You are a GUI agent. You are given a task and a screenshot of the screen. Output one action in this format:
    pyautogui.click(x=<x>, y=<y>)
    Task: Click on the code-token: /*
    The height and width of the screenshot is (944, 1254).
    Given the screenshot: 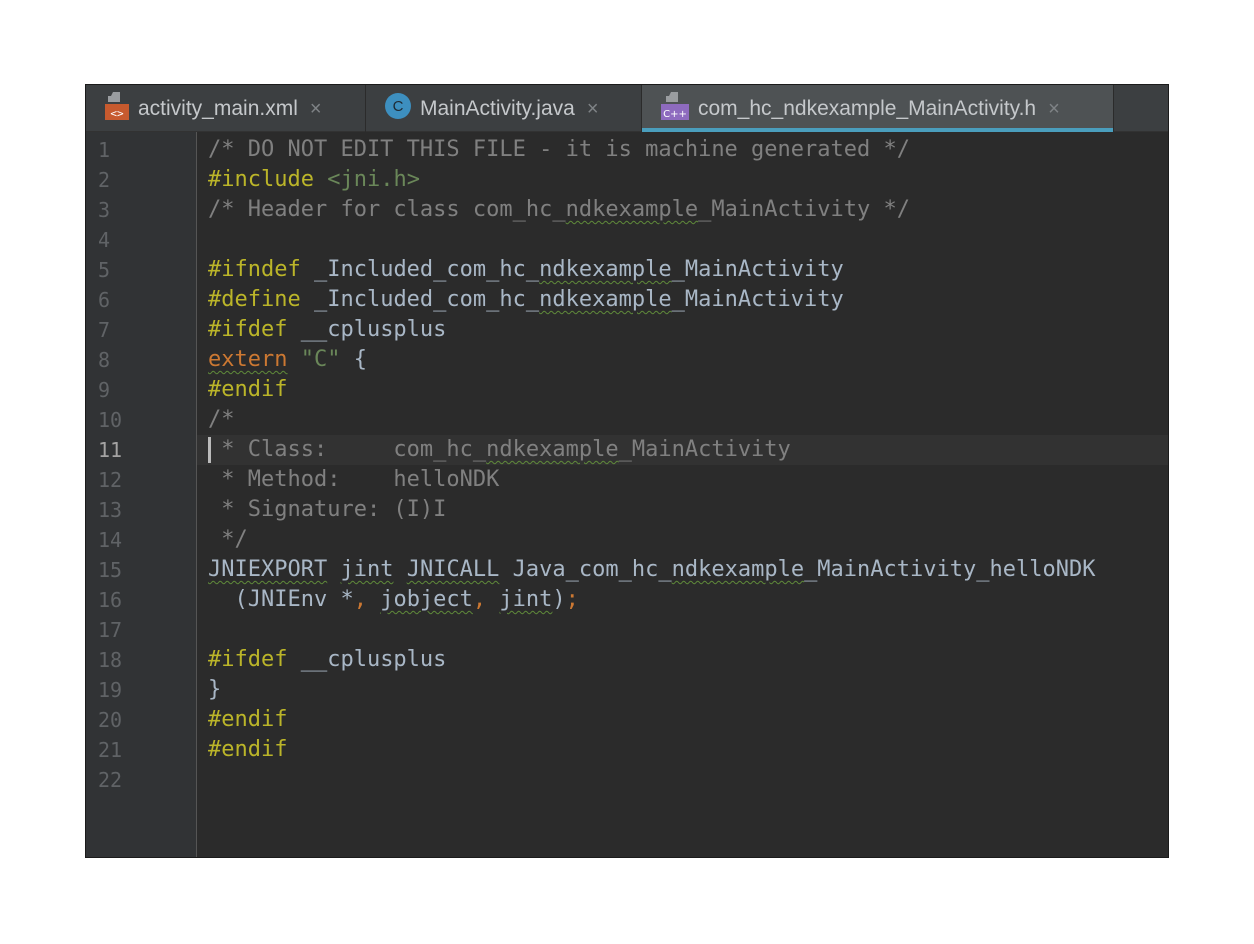 What is the action you would take?
    pyautogui.click(x=221, y=419)
    